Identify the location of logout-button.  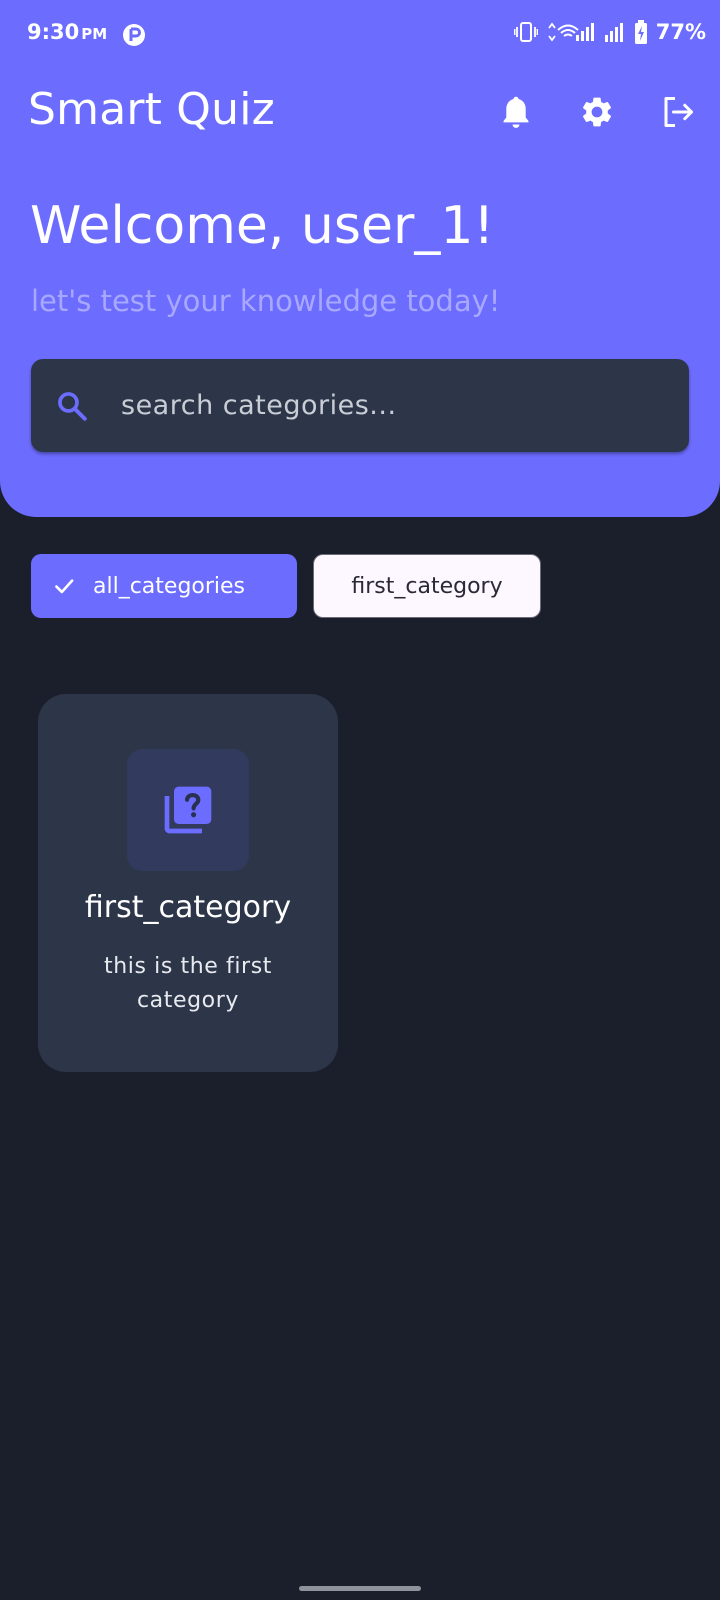
(678, 112).